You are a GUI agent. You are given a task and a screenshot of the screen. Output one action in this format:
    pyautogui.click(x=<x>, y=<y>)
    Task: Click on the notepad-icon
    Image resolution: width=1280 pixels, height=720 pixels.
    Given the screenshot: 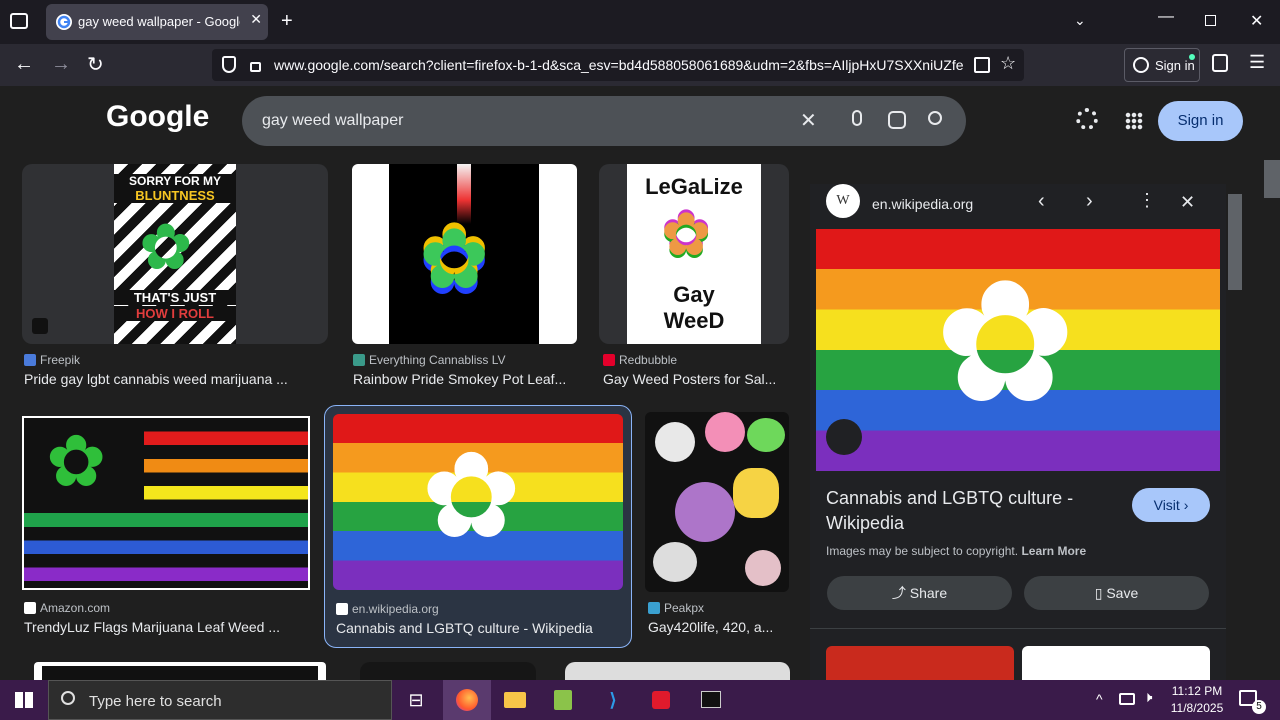 What is the action you would take?
    pyautogui.click(x=563, y=700)
    